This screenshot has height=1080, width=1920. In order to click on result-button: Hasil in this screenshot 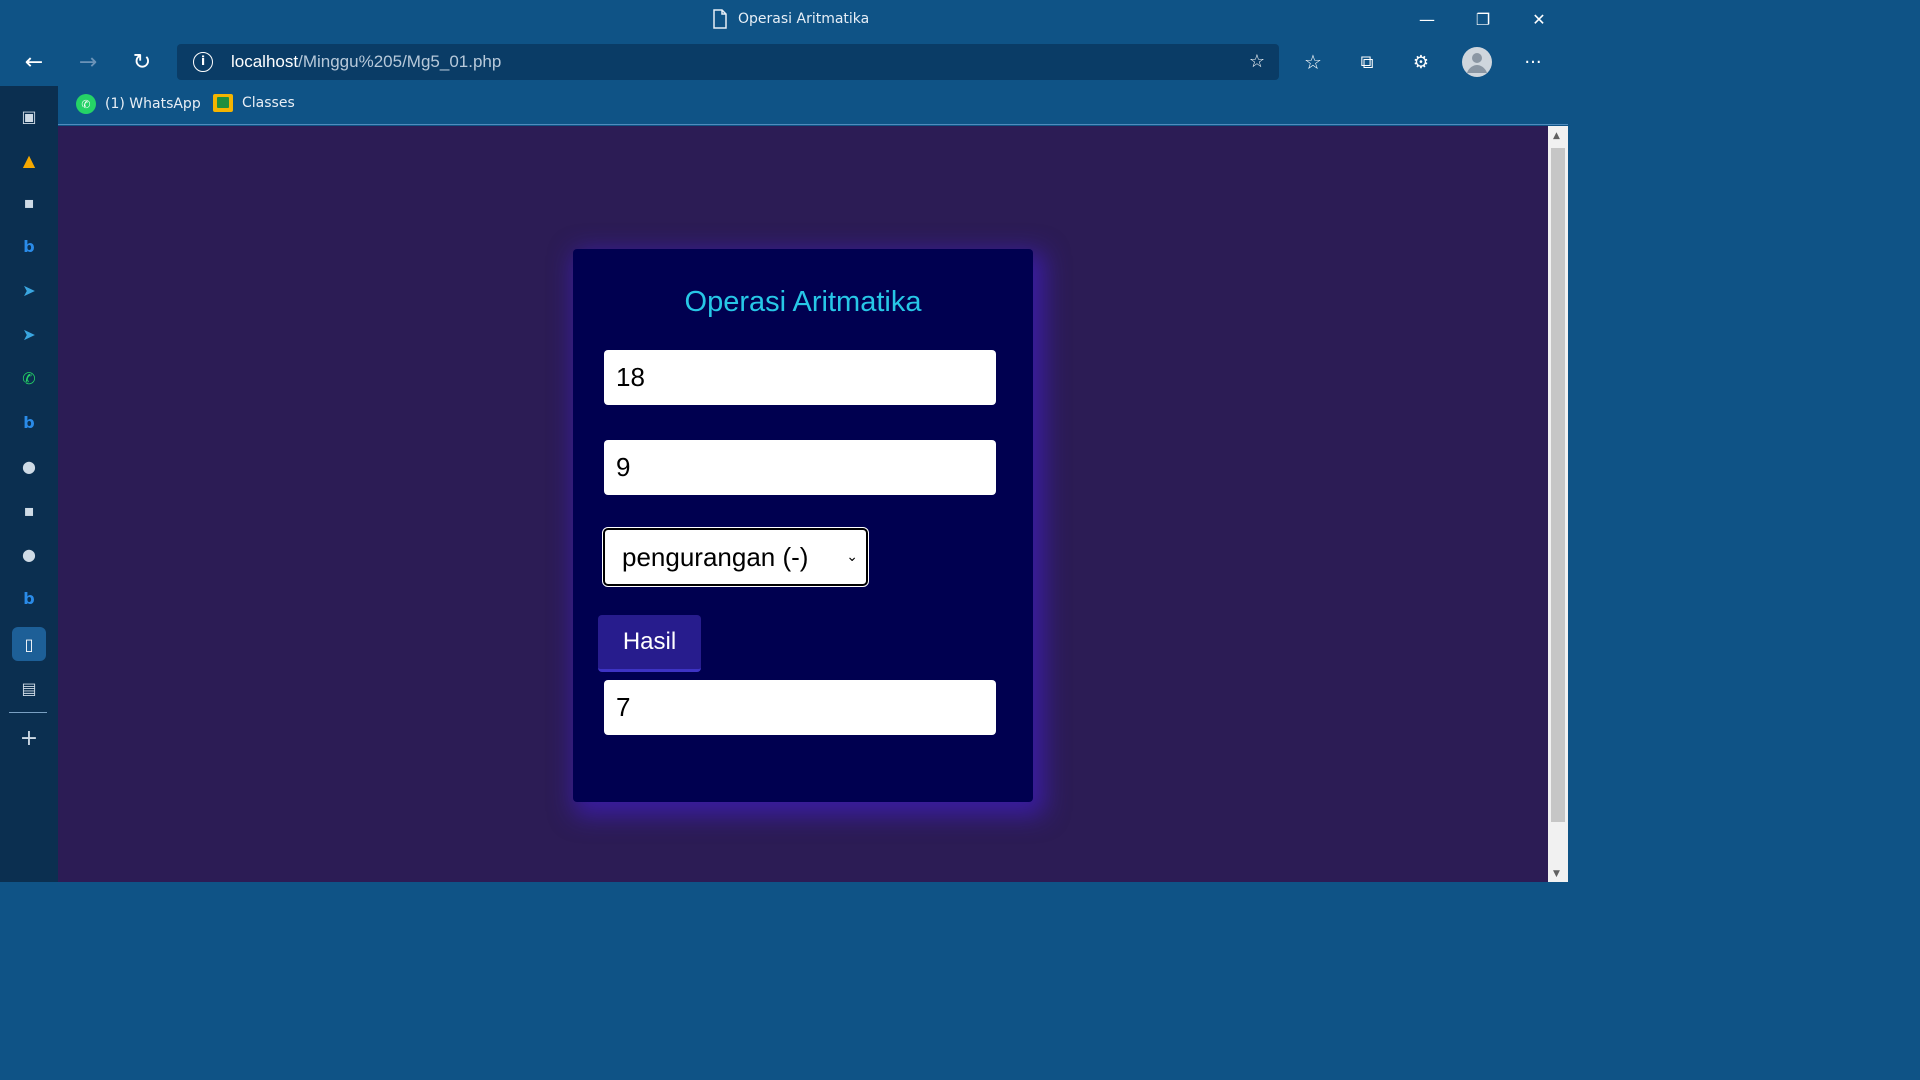, I will do `click(649, 643)`.